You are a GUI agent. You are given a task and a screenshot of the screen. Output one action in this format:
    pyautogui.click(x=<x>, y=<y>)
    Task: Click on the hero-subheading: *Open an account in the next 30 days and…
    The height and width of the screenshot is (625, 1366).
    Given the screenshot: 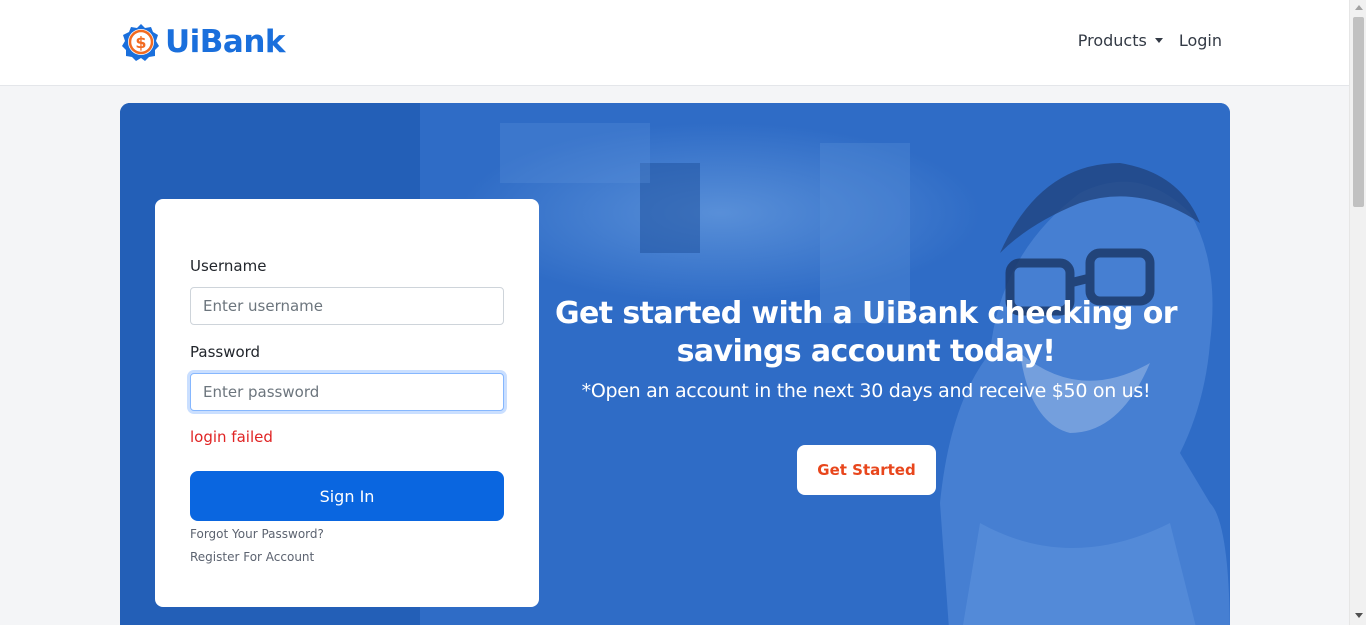 What is the action you would take?
    pyautogui.click(x=866, y=391)
    